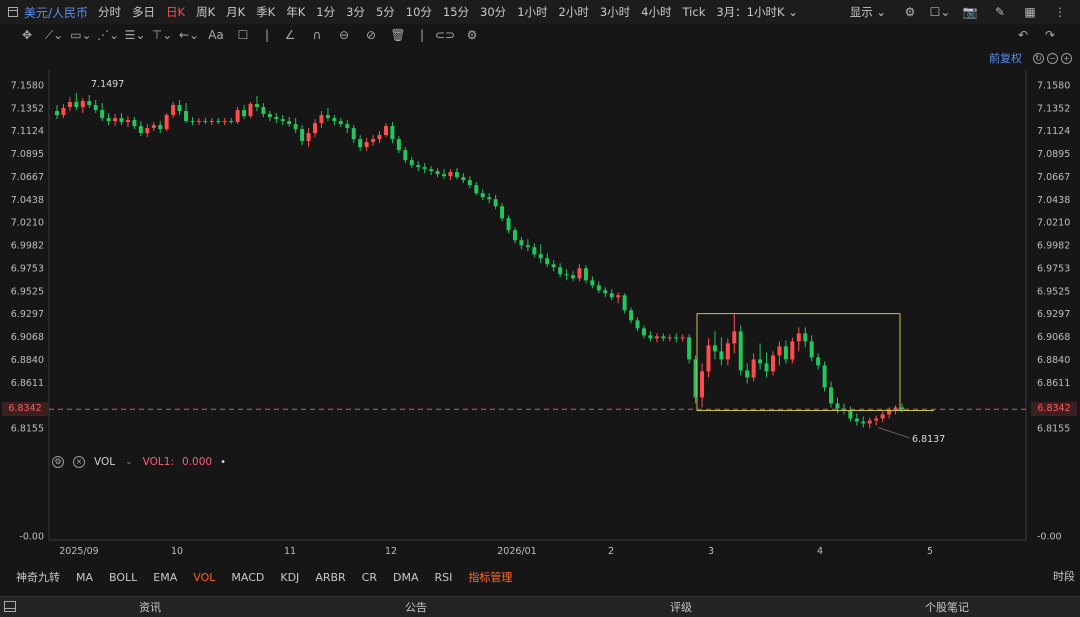  I want to click on panel-icon, so click(10, 606).